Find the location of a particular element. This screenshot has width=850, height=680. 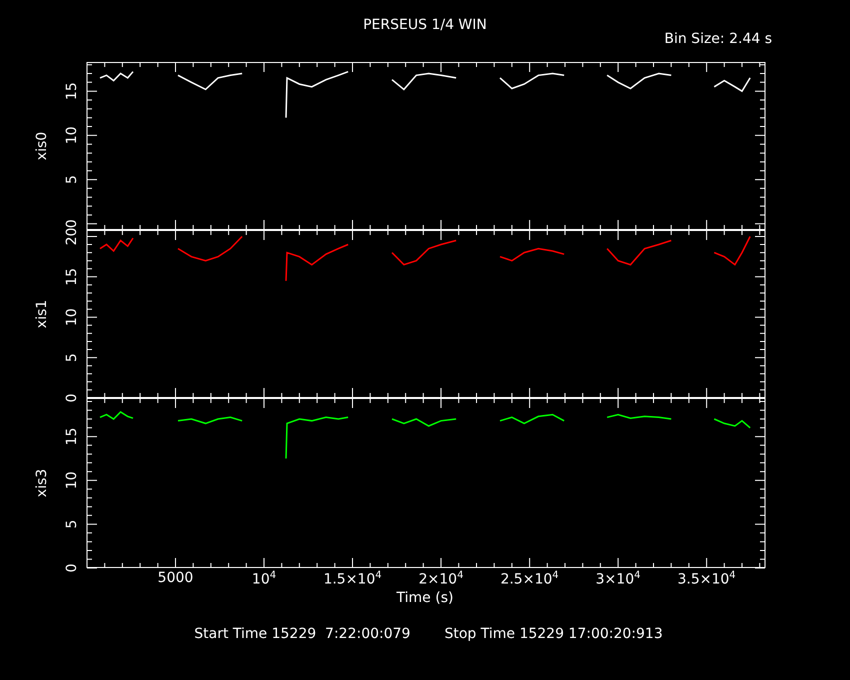

axis-tick-label: 3.5×10$^{4}$ is located at coordinates (706, 579).